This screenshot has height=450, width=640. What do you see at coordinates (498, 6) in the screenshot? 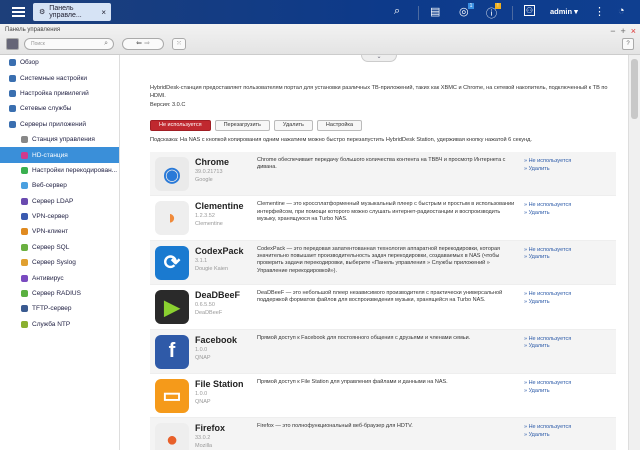
I see `info-badge: !` at bounding box center [498, 6].